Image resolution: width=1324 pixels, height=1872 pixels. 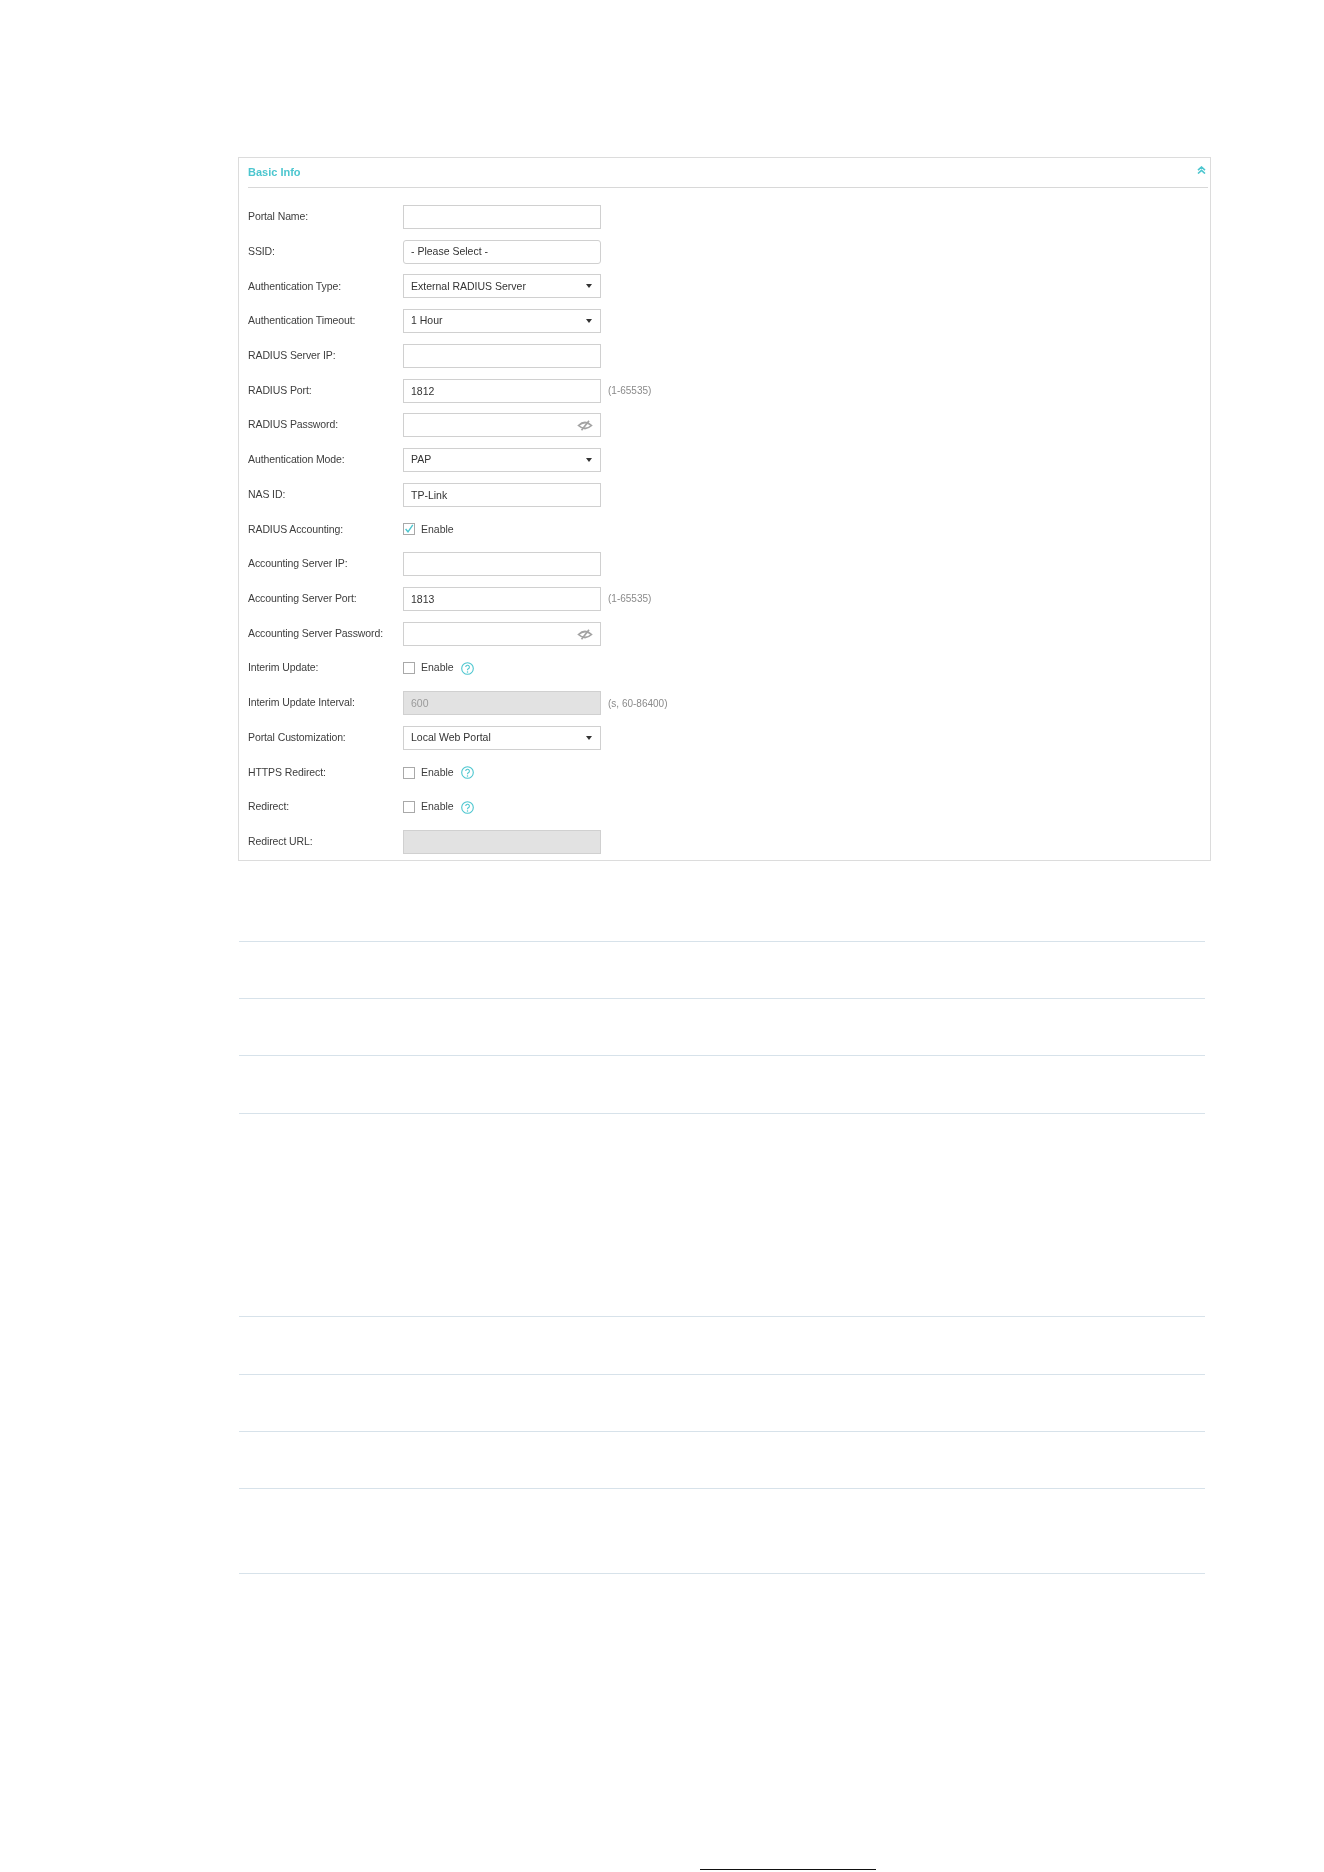 I want to click on field-label: Portal Name:, so click(x=279, y=217).